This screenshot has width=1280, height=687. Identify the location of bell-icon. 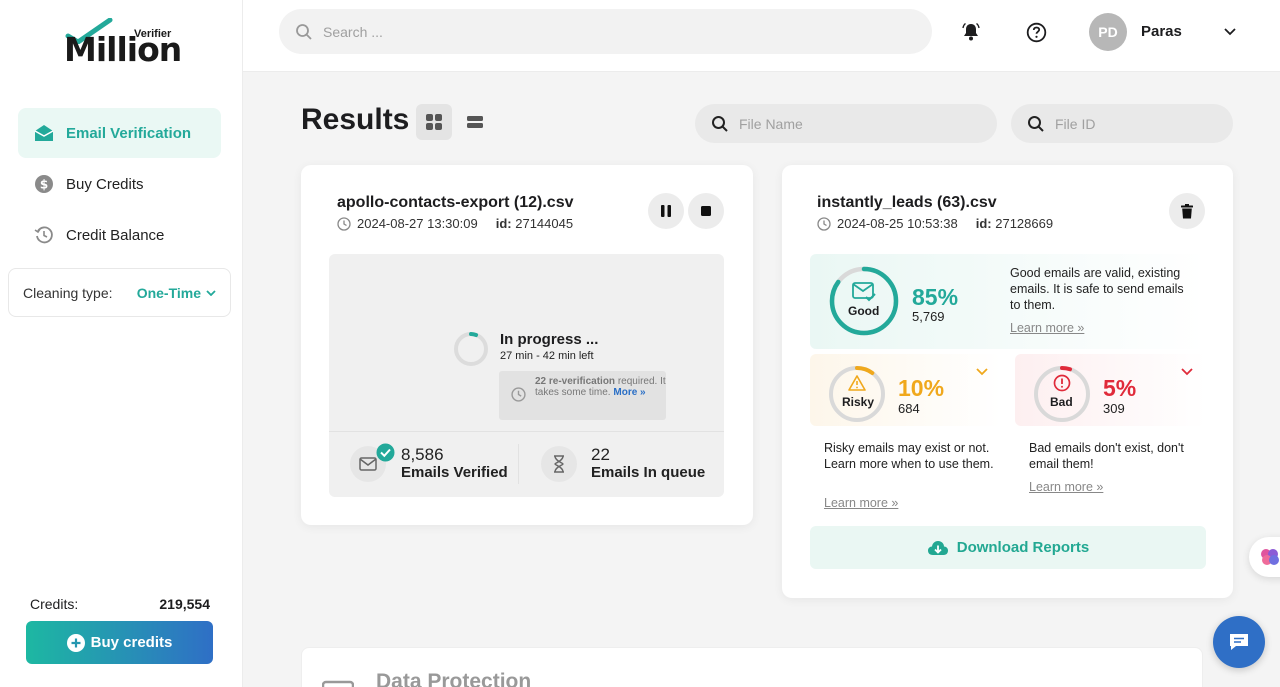
(971, 31).